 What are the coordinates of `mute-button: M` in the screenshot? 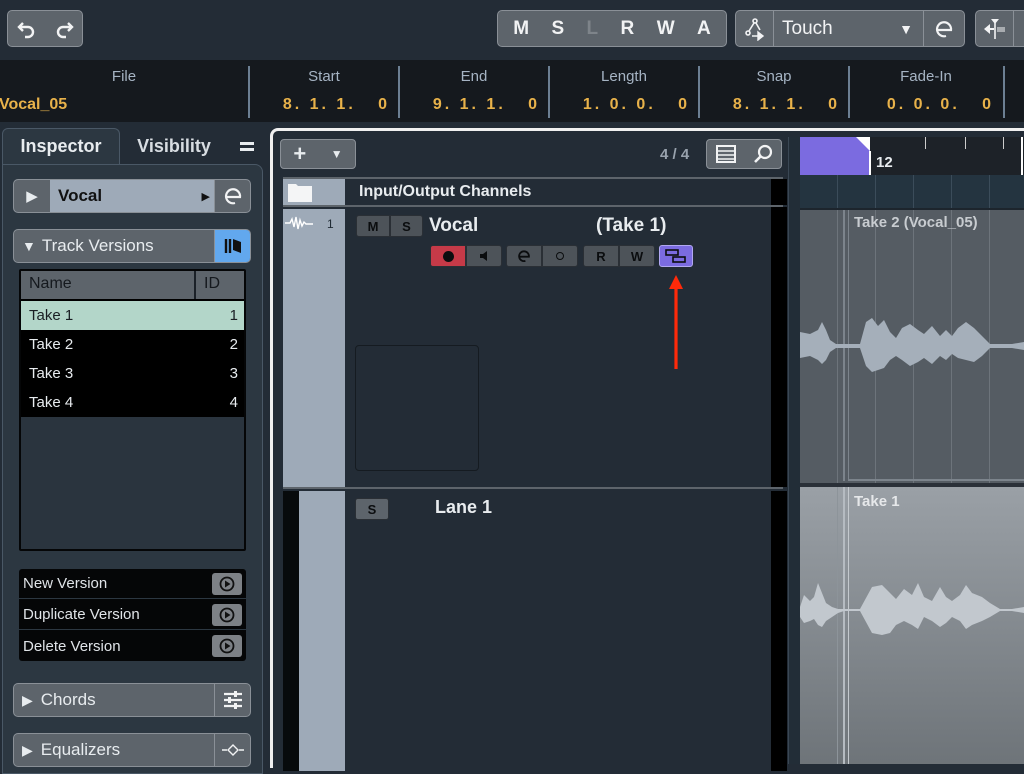 It's located at (373, 226).